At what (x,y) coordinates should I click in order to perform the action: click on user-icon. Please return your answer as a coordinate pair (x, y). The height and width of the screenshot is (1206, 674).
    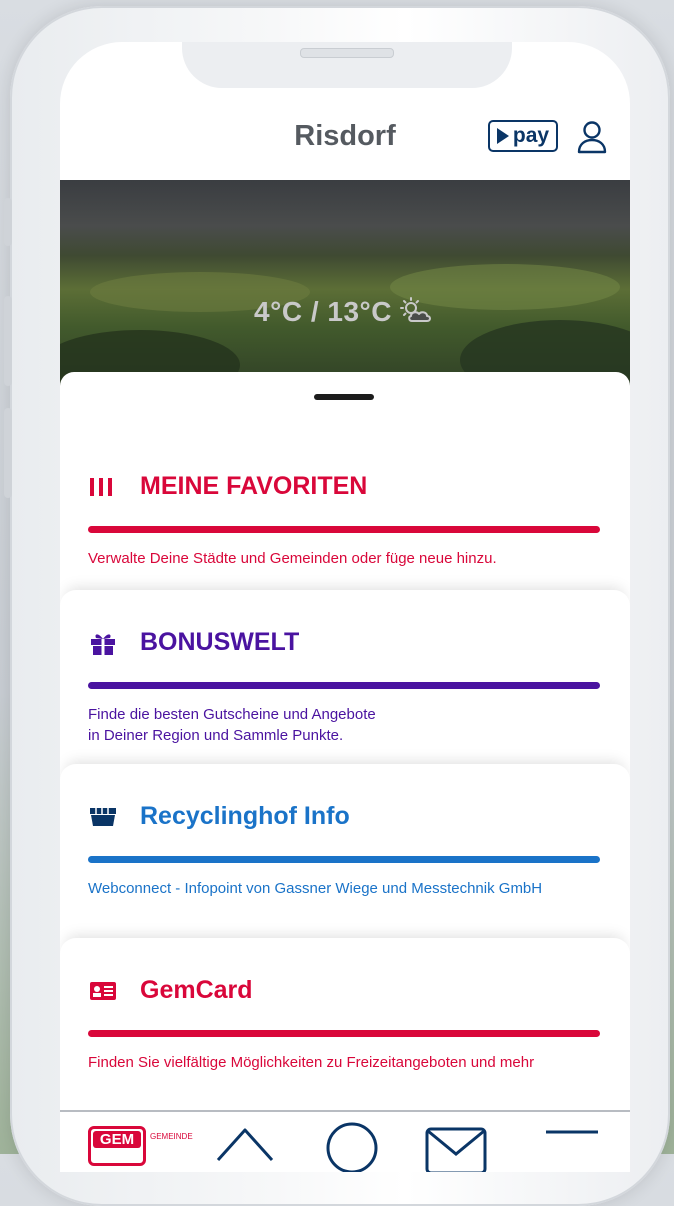
    Looking at the image, I should click on (592, 137).